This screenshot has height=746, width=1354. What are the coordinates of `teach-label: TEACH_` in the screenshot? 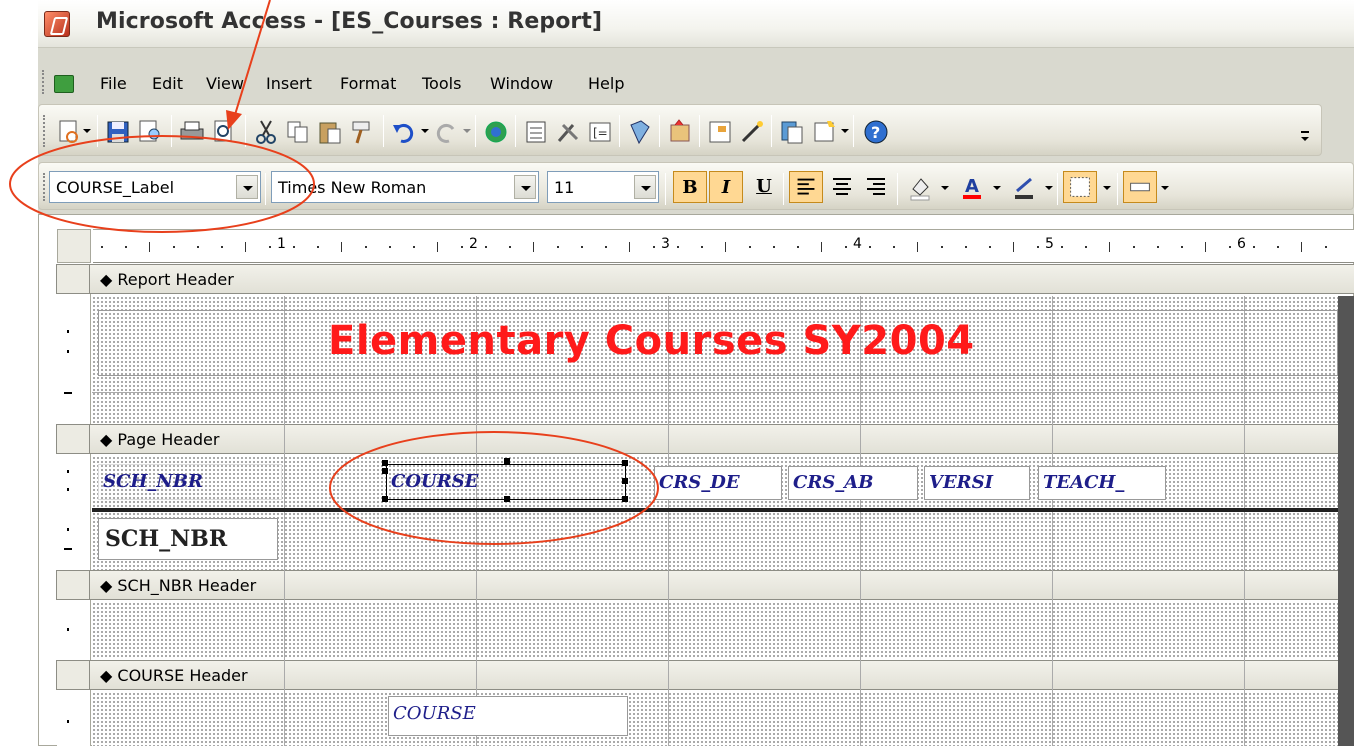 It's located at (1102, 483).